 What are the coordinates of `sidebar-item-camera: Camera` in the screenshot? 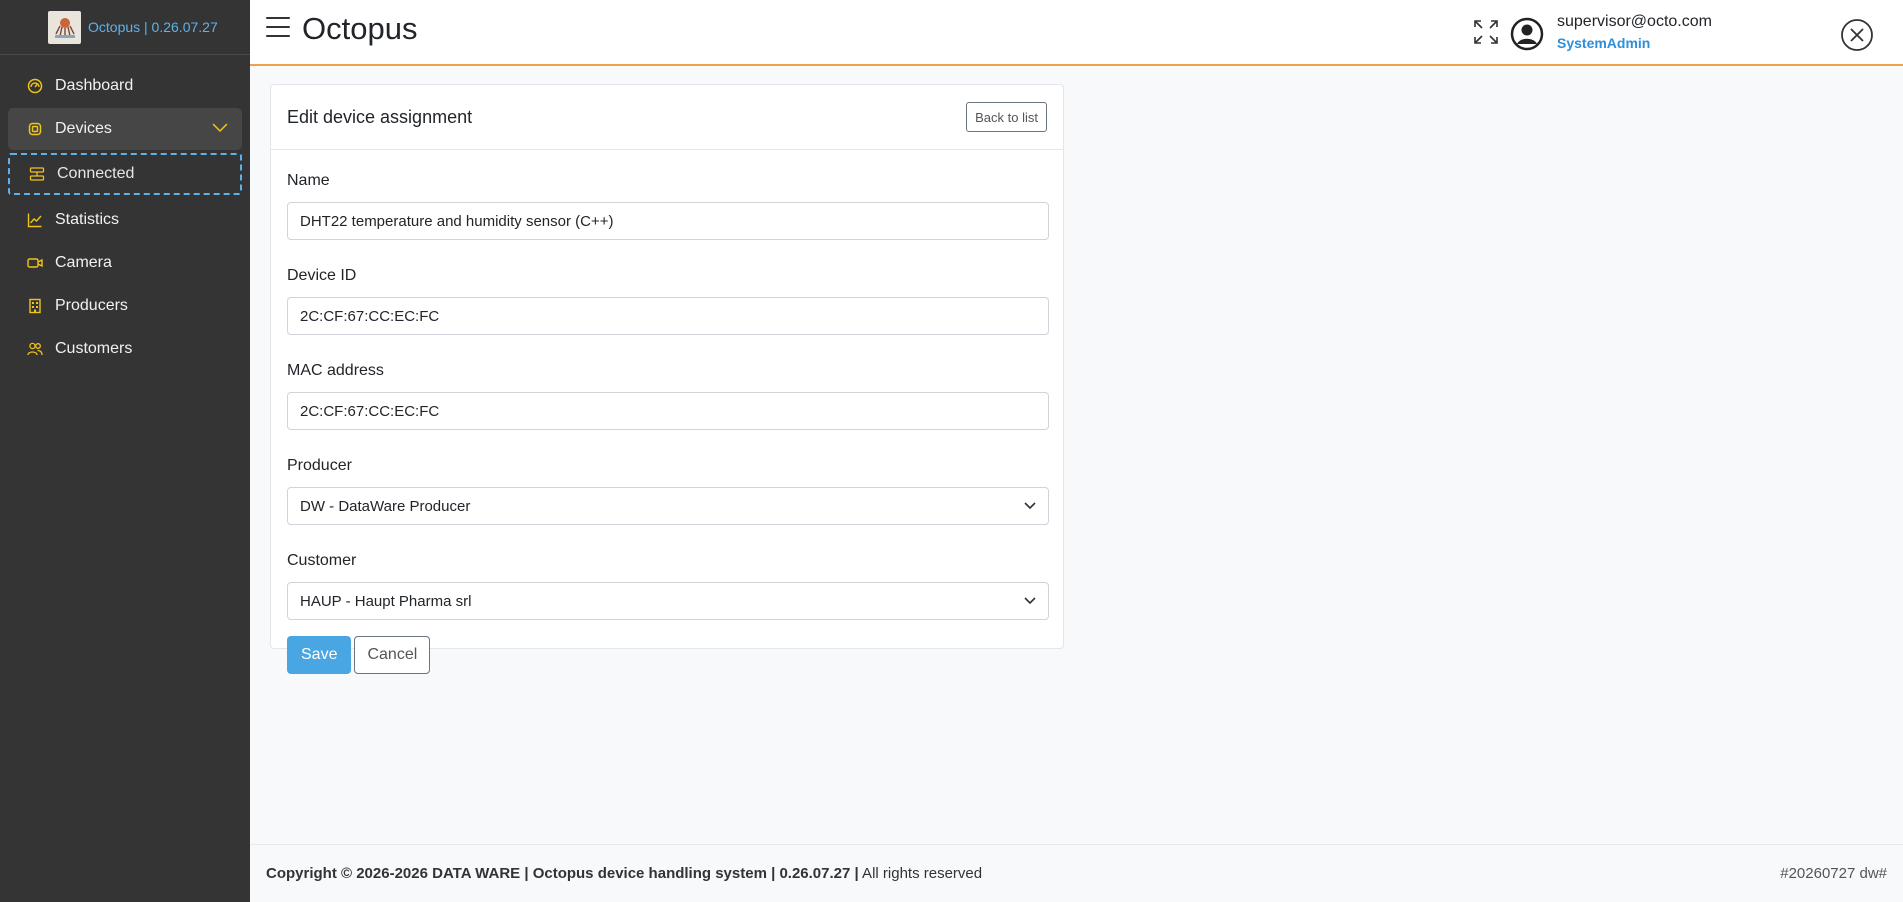 It's located at (125, 263).